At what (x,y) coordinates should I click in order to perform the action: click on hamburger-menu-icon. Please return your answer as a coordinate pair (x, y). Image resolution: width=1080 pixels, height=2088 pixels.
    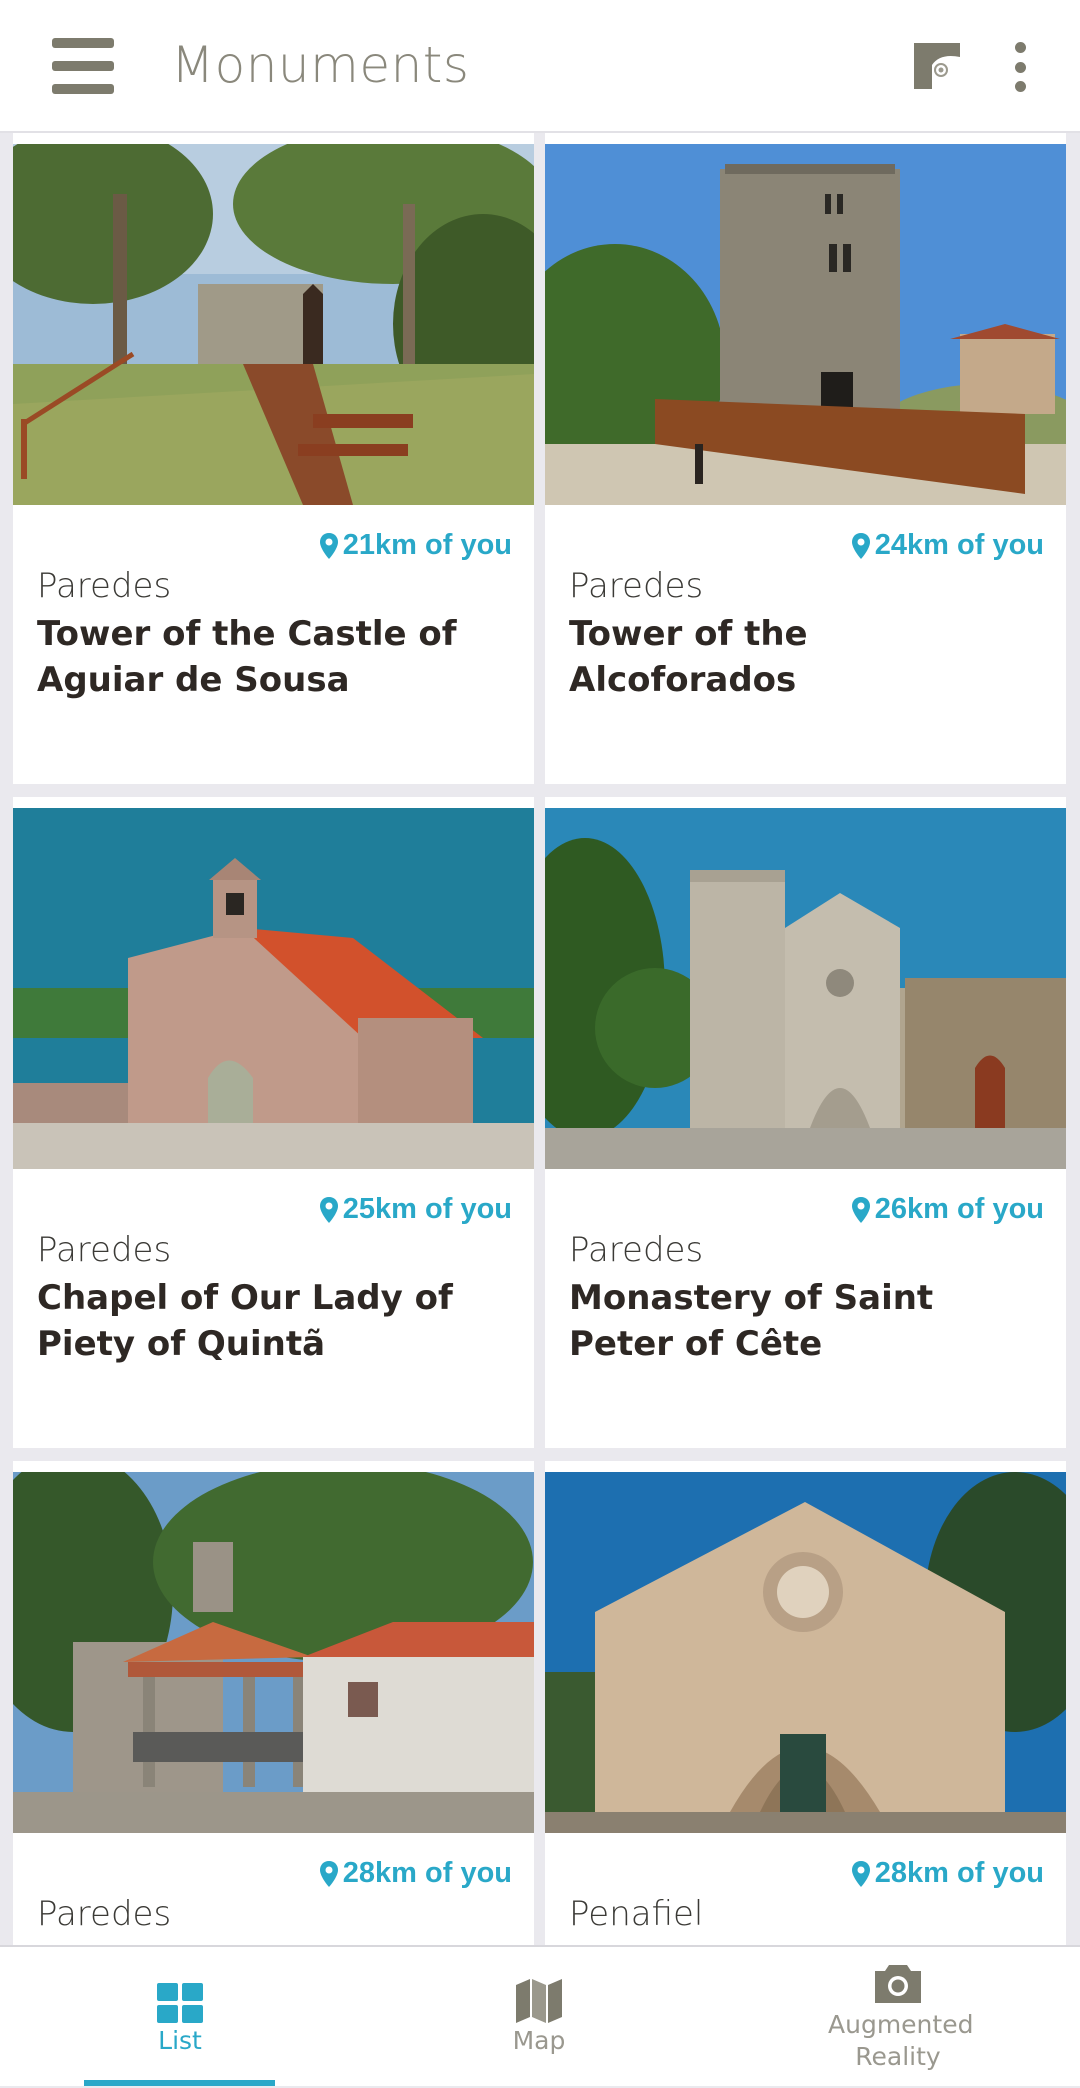
    Looking at the image, I should click on (83, 66).